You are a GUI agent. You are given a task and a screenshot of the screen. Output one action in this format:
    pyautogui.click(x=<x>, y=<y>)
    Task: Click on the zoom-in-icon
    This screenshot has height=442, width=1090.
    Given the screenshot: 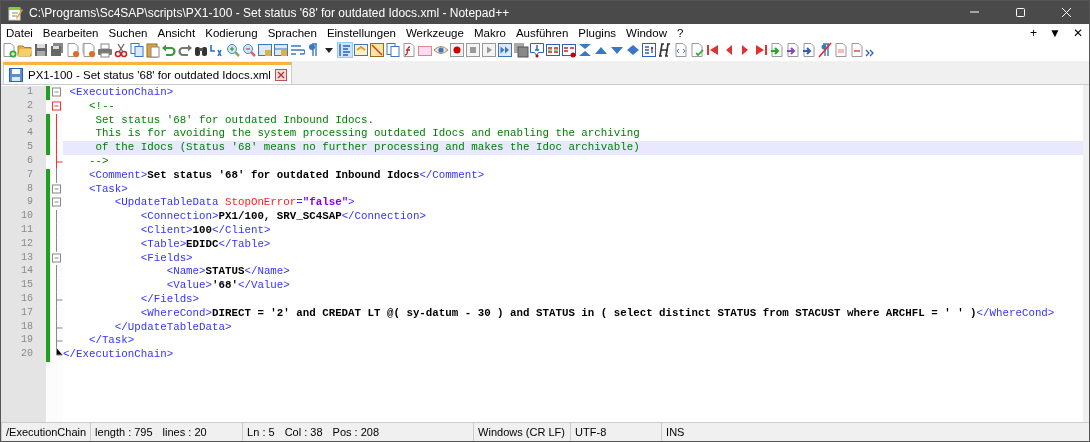 What is the action you would take?
    pyautogui.click(x=233, y=50)
    